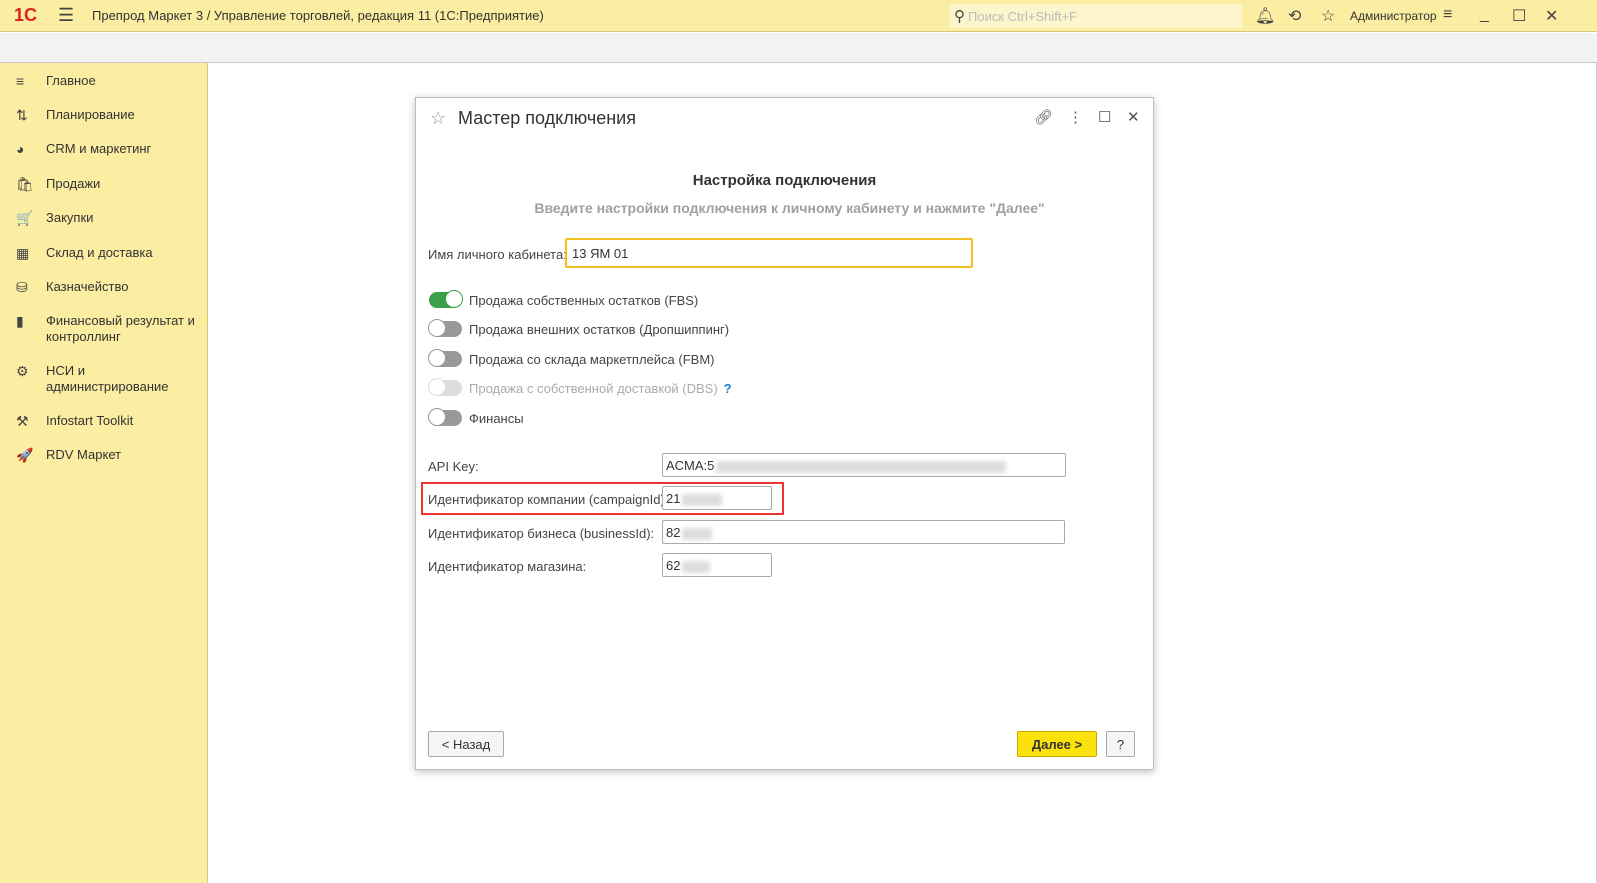 This screenshot has width=1597, height=883. I want to click on sidebar-item-label: Планирование, so click(90, 114).